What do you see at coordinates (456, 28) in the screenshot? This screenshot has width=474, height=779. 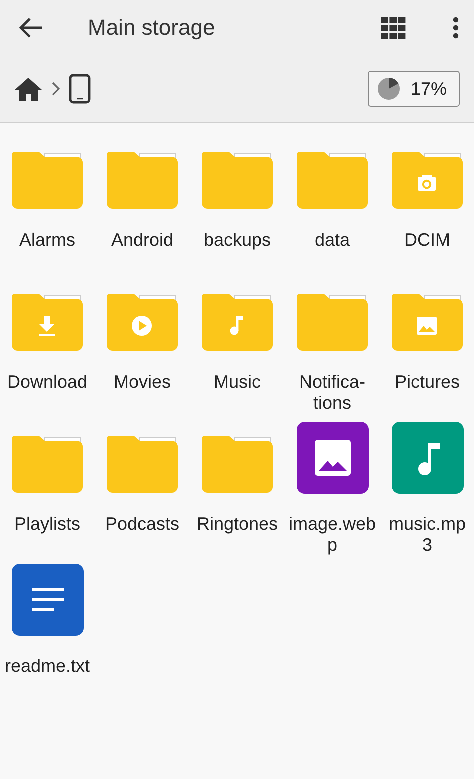 I see `more-options-icon` at bounding box center [456, 28].